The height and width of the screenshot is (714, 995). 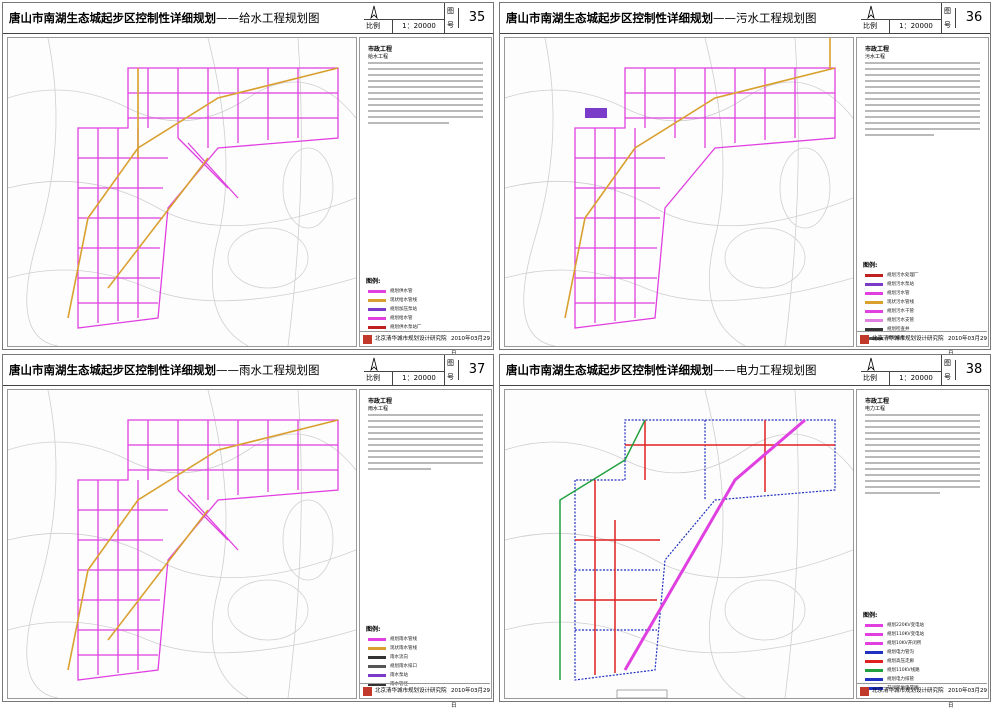 I want to click on legend-item: 规划110KV线路, so click(x=923, y=671).